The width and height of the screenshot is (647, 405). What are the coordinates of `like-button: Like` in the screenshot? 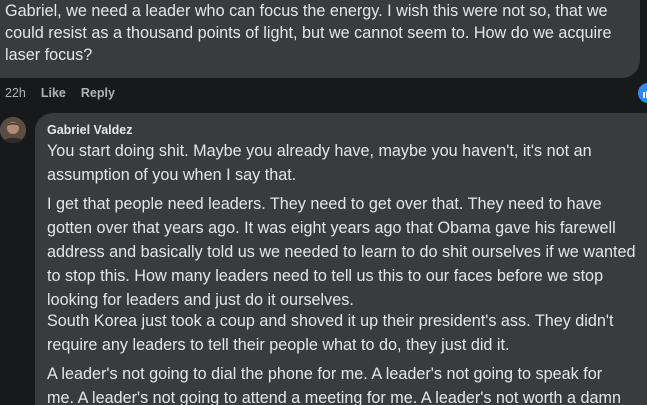 It's located at (53, 93).